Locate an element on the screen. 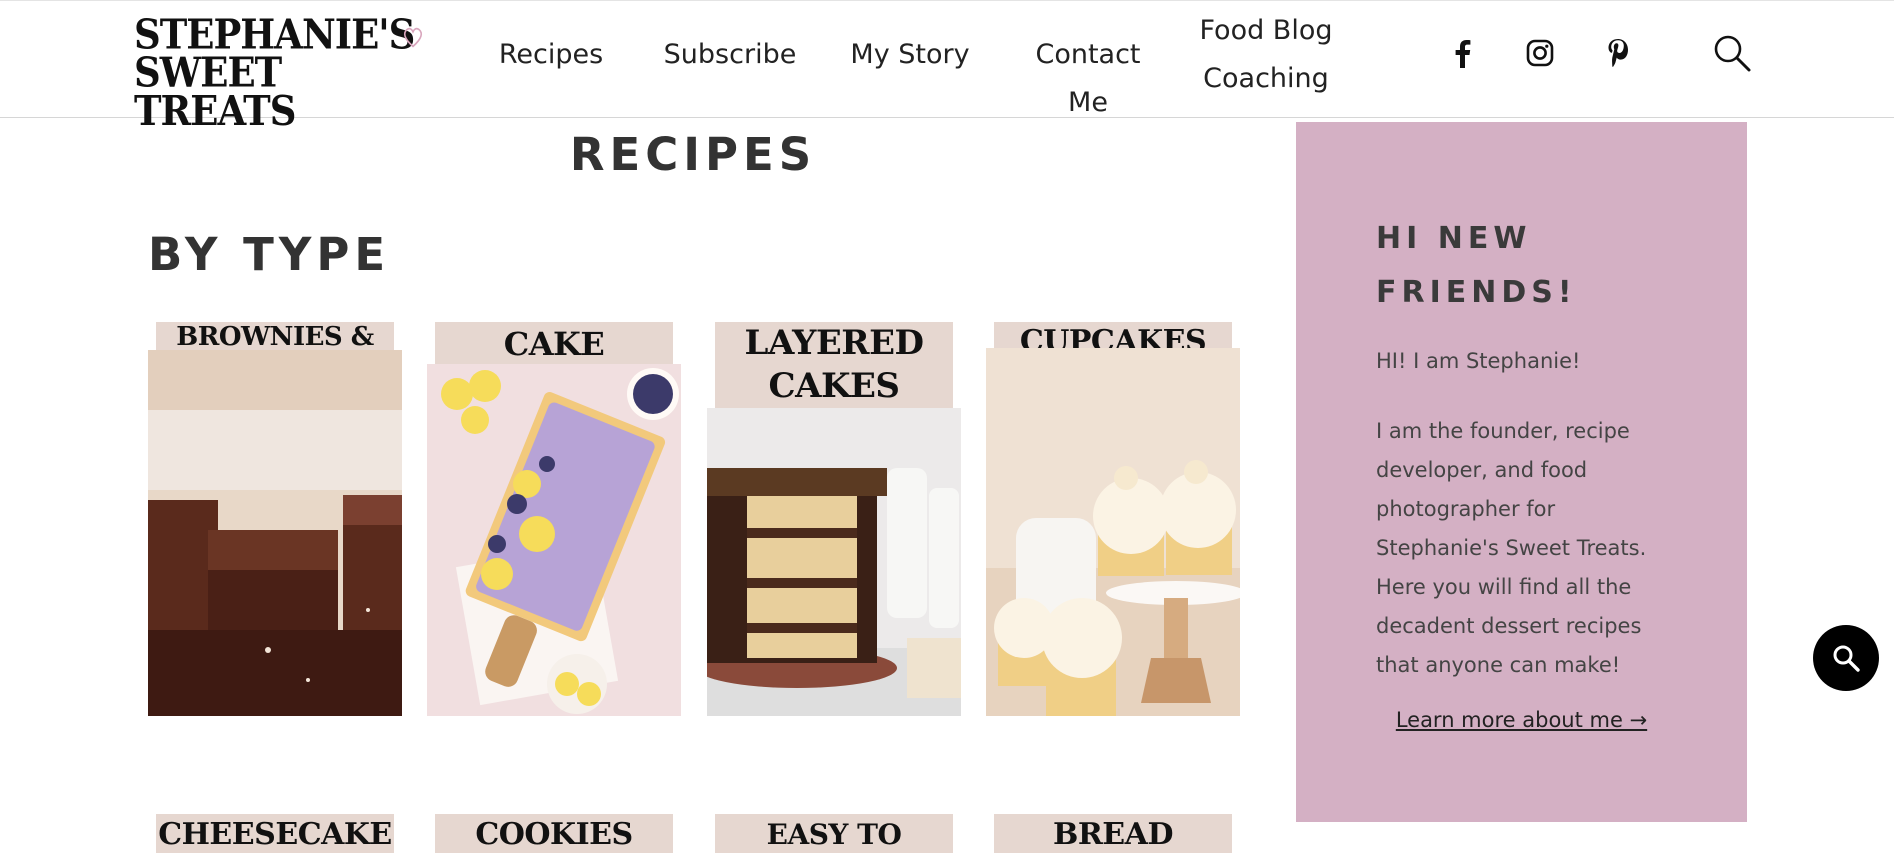  floating-search-button is located at coordinates (1846, 658).